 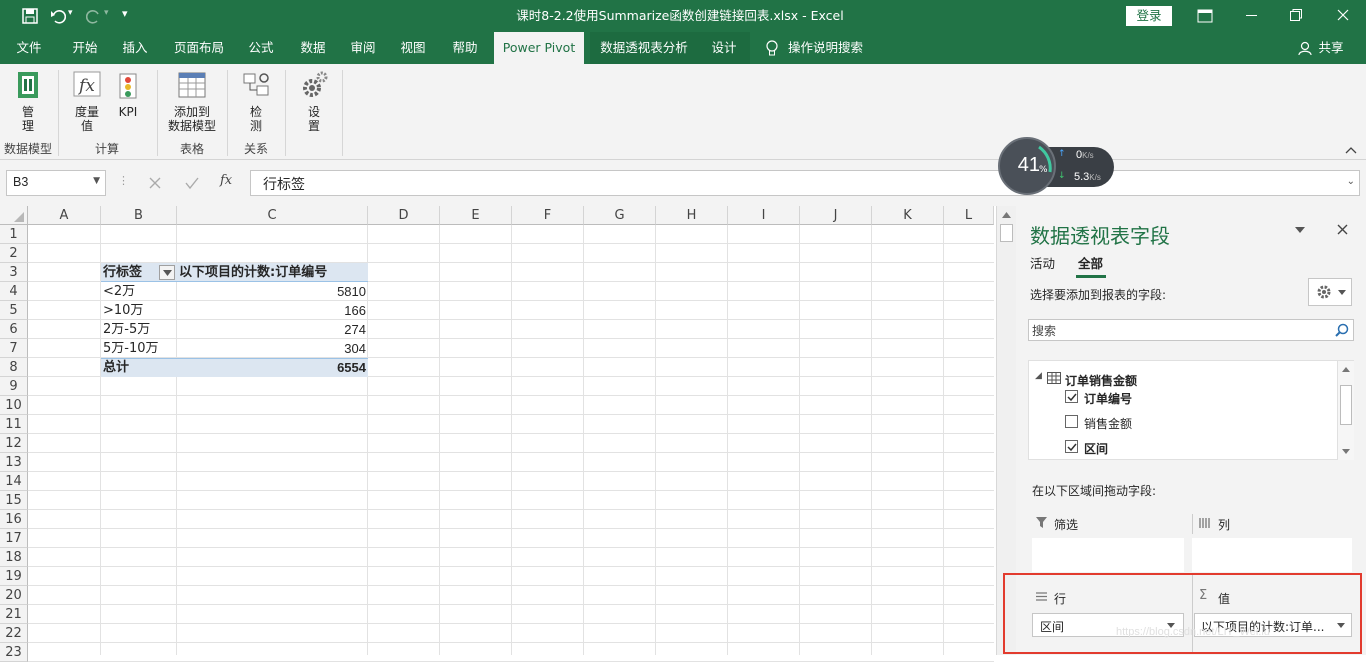 What do you see at coordinates (14, 234) in the screenshot?
I see `row-header: 1` at bounding box center [14, 234].